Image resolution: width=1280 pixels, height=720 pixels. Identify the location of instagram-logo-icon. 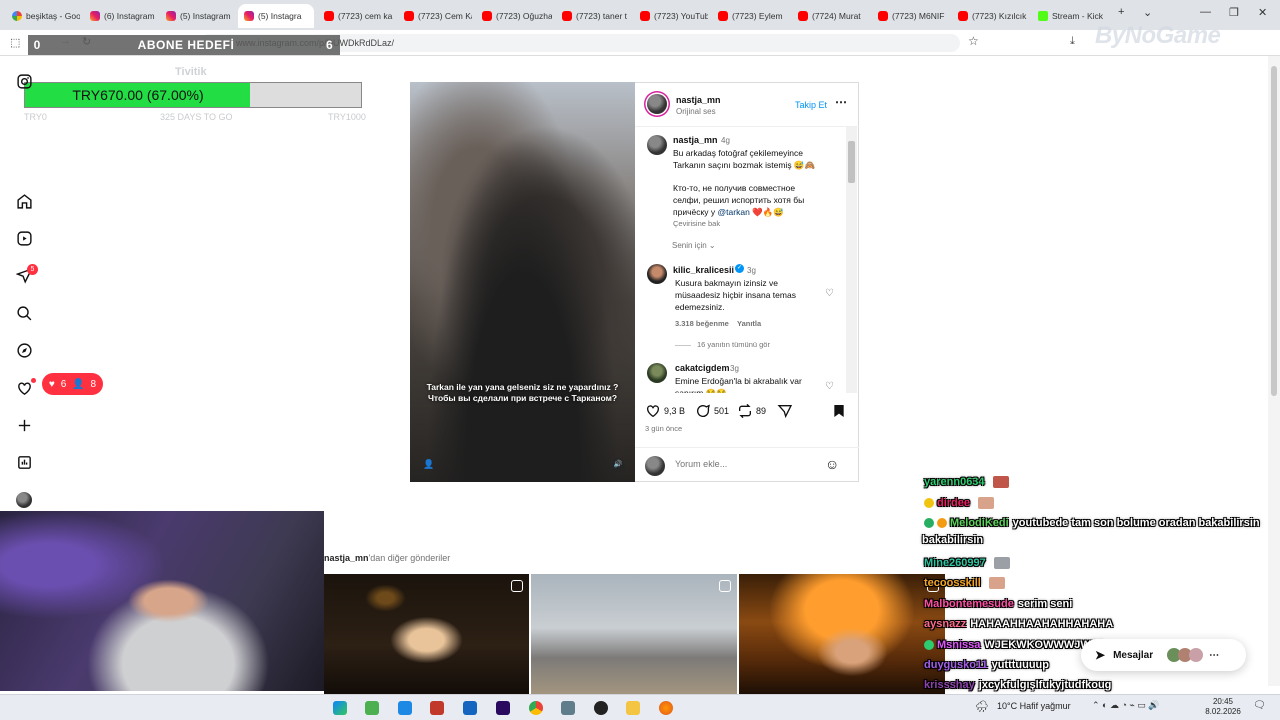
(24, 81).